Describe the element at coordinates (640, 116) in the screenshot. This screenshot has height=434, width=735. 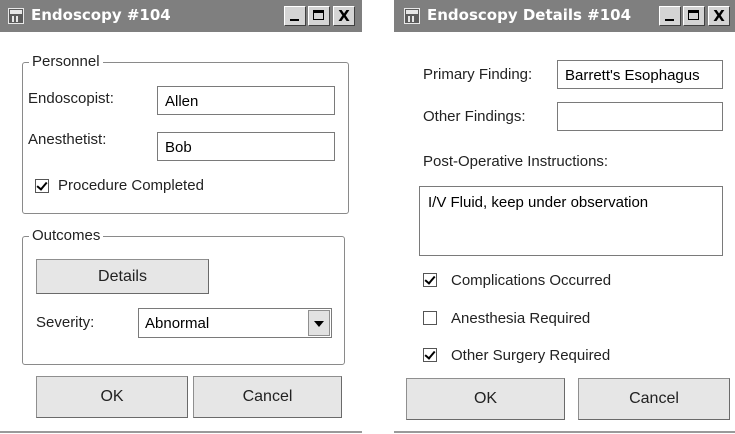
I see `other-findings-field` at that location.